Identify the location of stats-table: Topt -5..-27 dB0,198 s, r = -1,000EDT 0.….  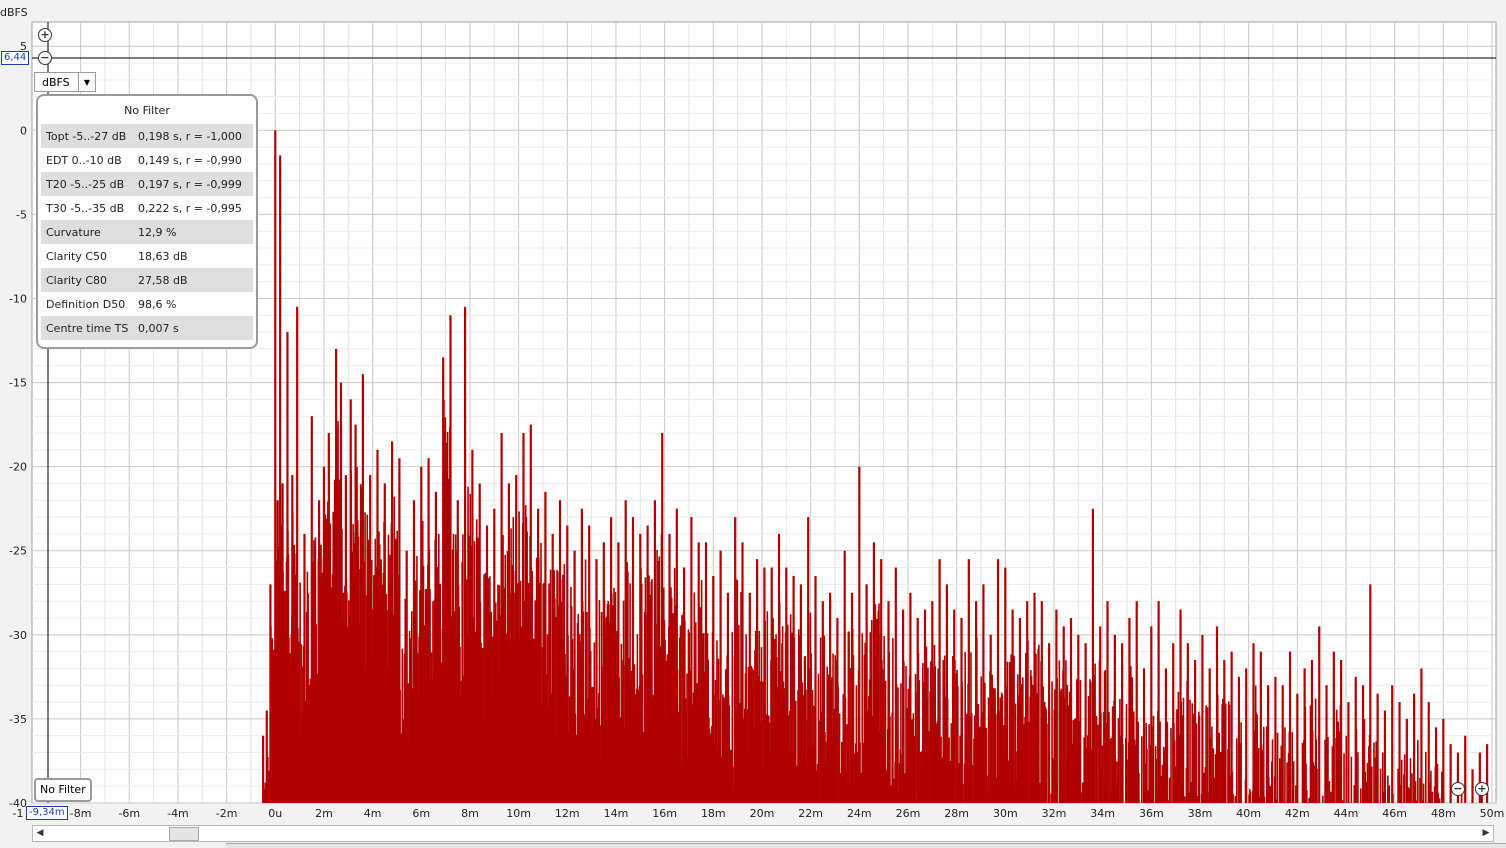
(147, 232).